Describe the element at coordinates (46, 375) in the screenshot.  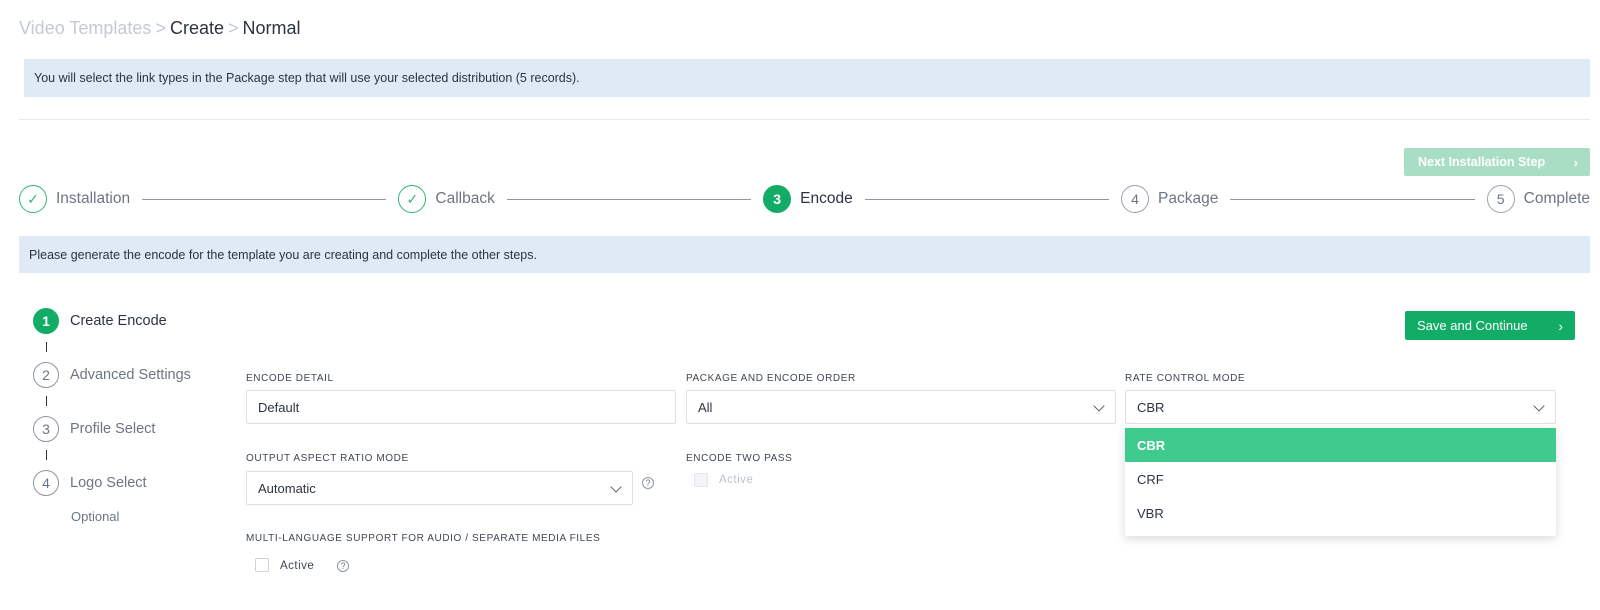
I see `substep-number: 2` at that location.